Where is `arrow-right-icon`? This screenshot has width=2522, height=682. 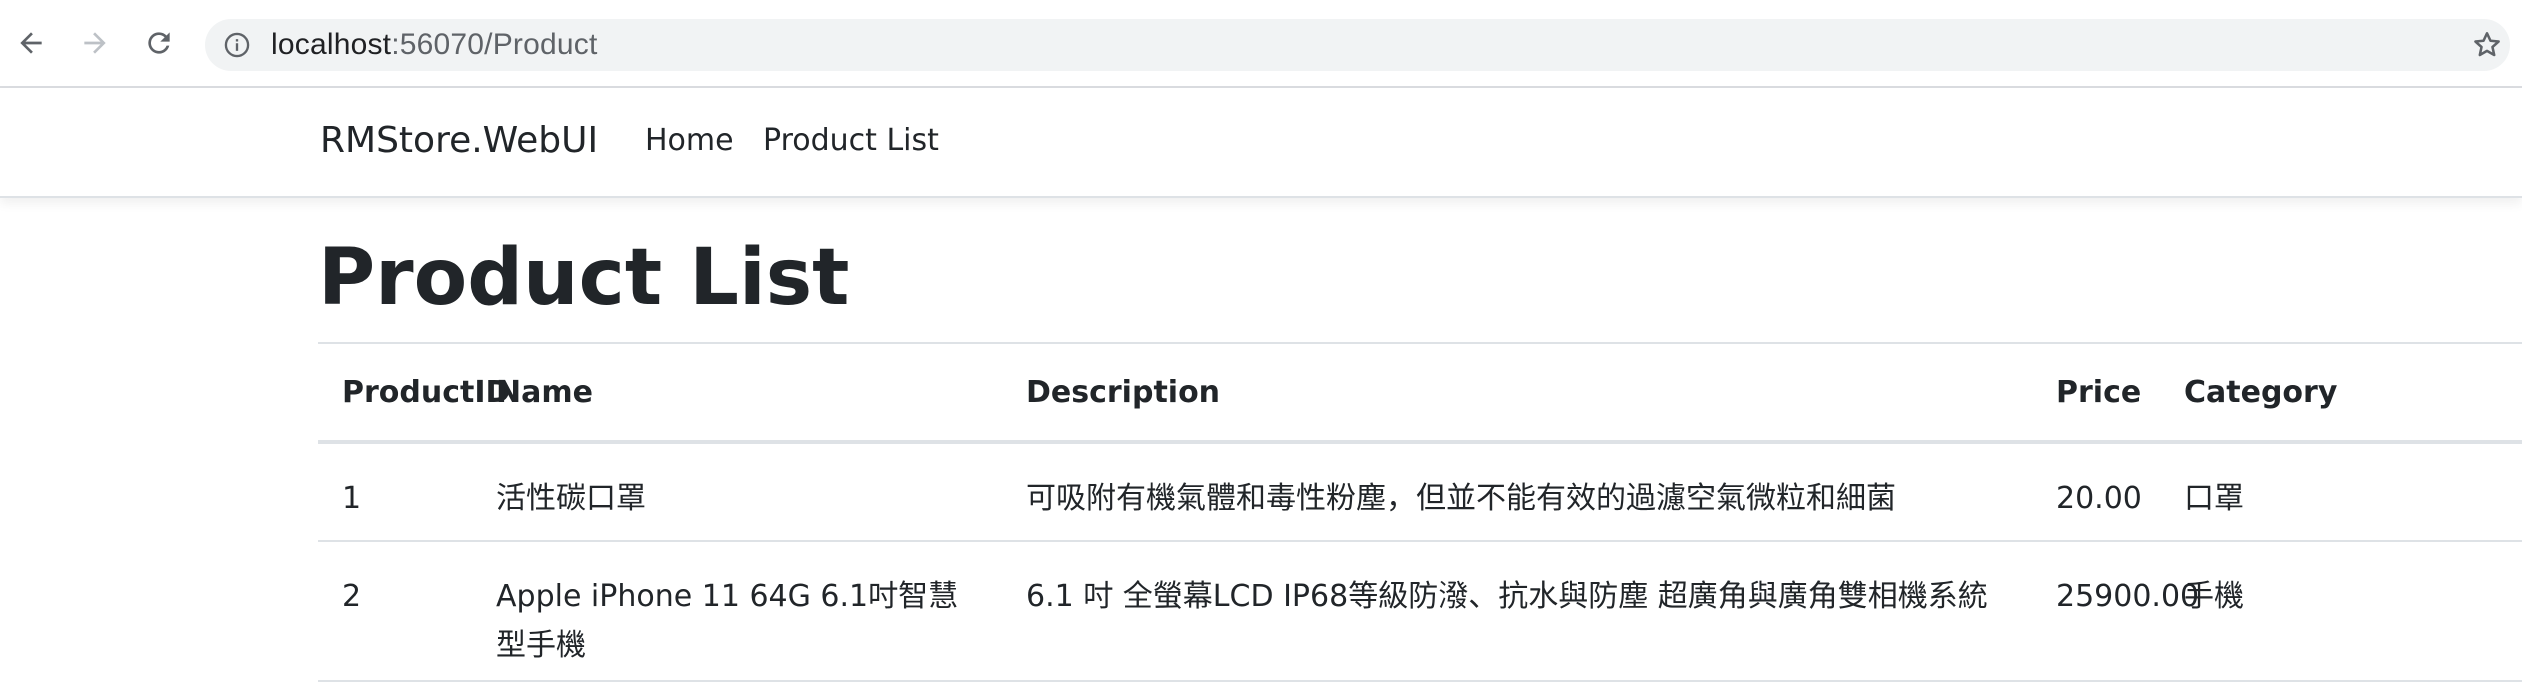 arrow-right-icon is located at coordinates (95, 43).